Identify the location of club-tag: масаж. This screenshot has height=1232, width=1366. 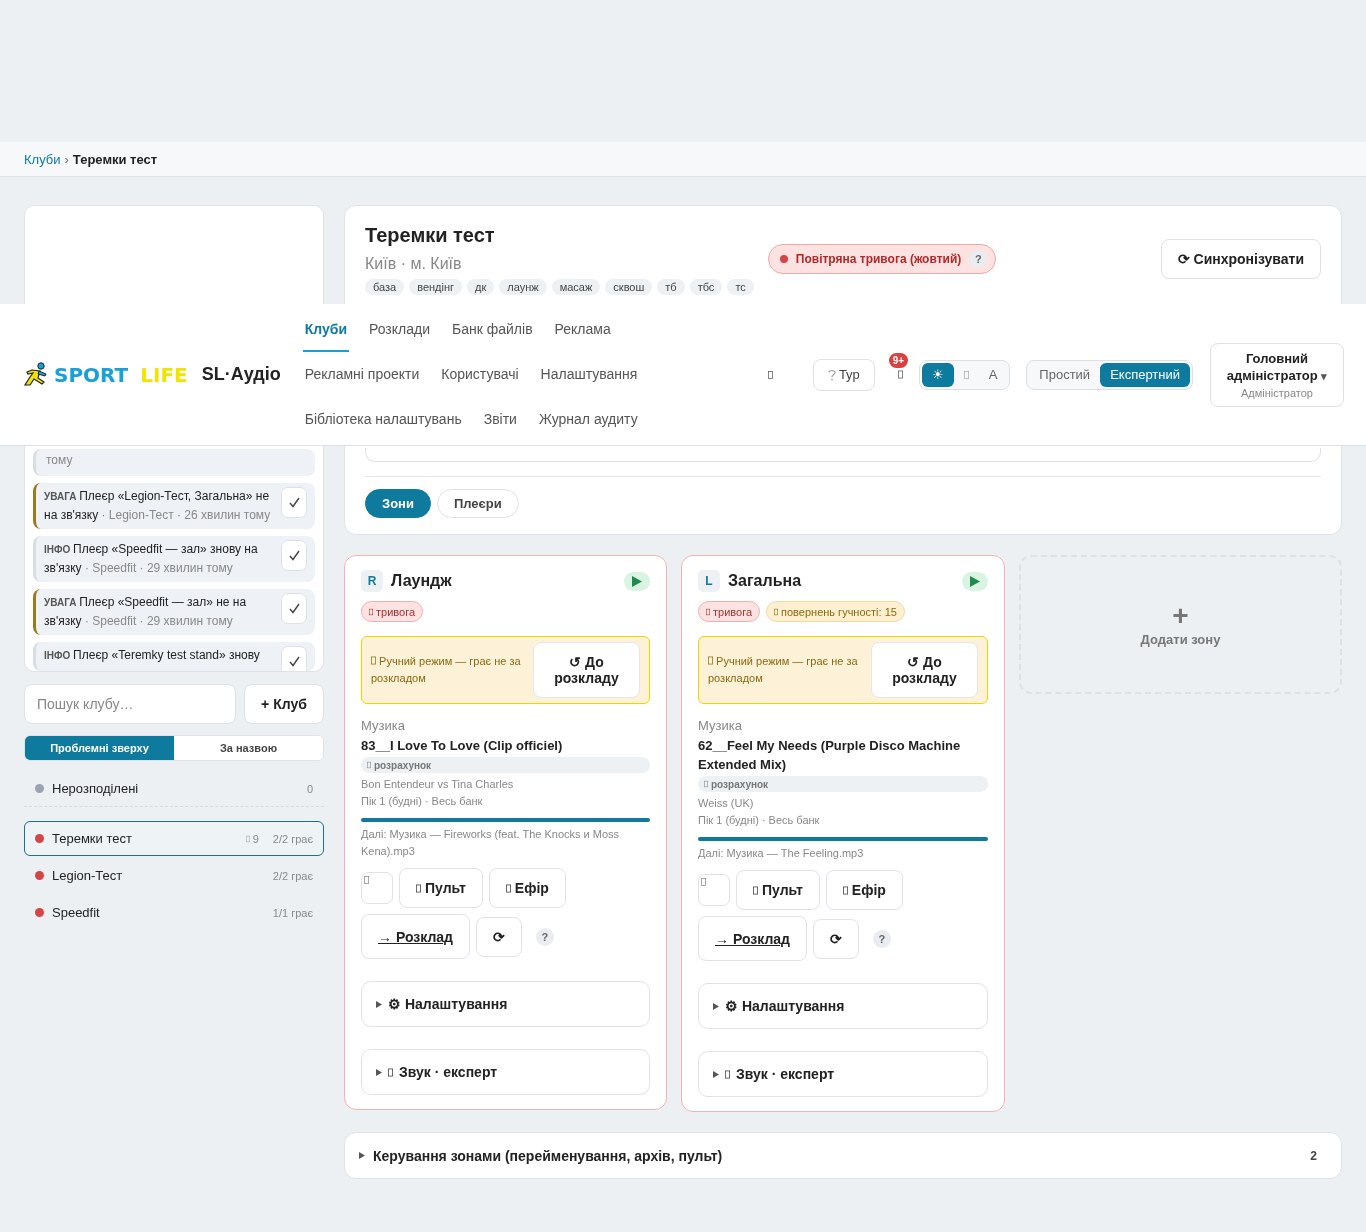
(576, 287).